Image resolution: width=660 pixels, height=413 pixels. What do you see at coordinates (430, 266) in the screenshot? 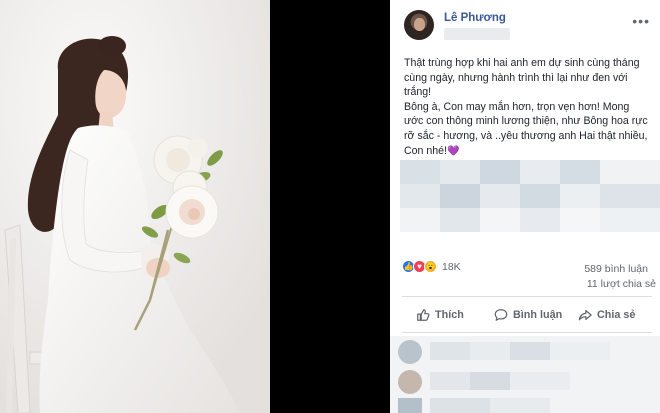
I see `wow-reaction-icon: 😮` at bounding box center [430, 266].